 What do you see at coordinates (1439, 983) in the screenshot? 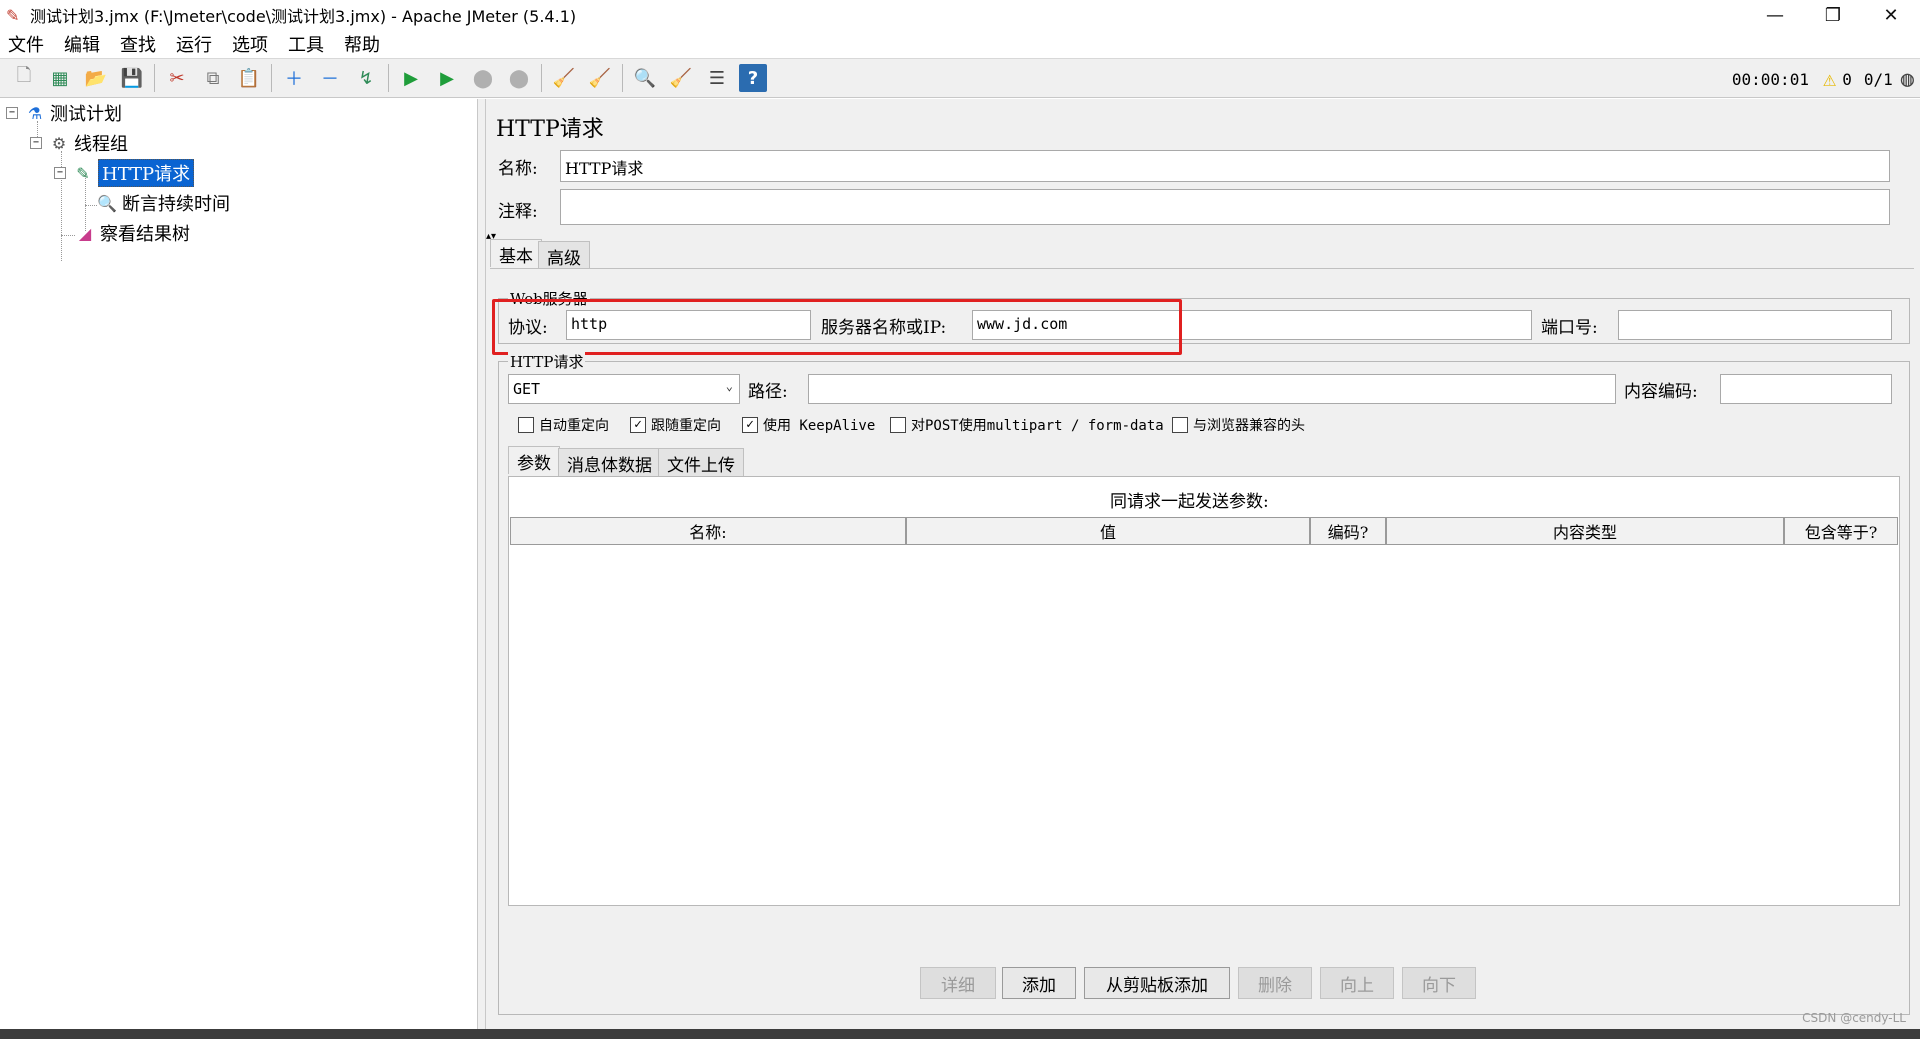
I see `move-down-button: 向下` at bounding box center [1439, 983].